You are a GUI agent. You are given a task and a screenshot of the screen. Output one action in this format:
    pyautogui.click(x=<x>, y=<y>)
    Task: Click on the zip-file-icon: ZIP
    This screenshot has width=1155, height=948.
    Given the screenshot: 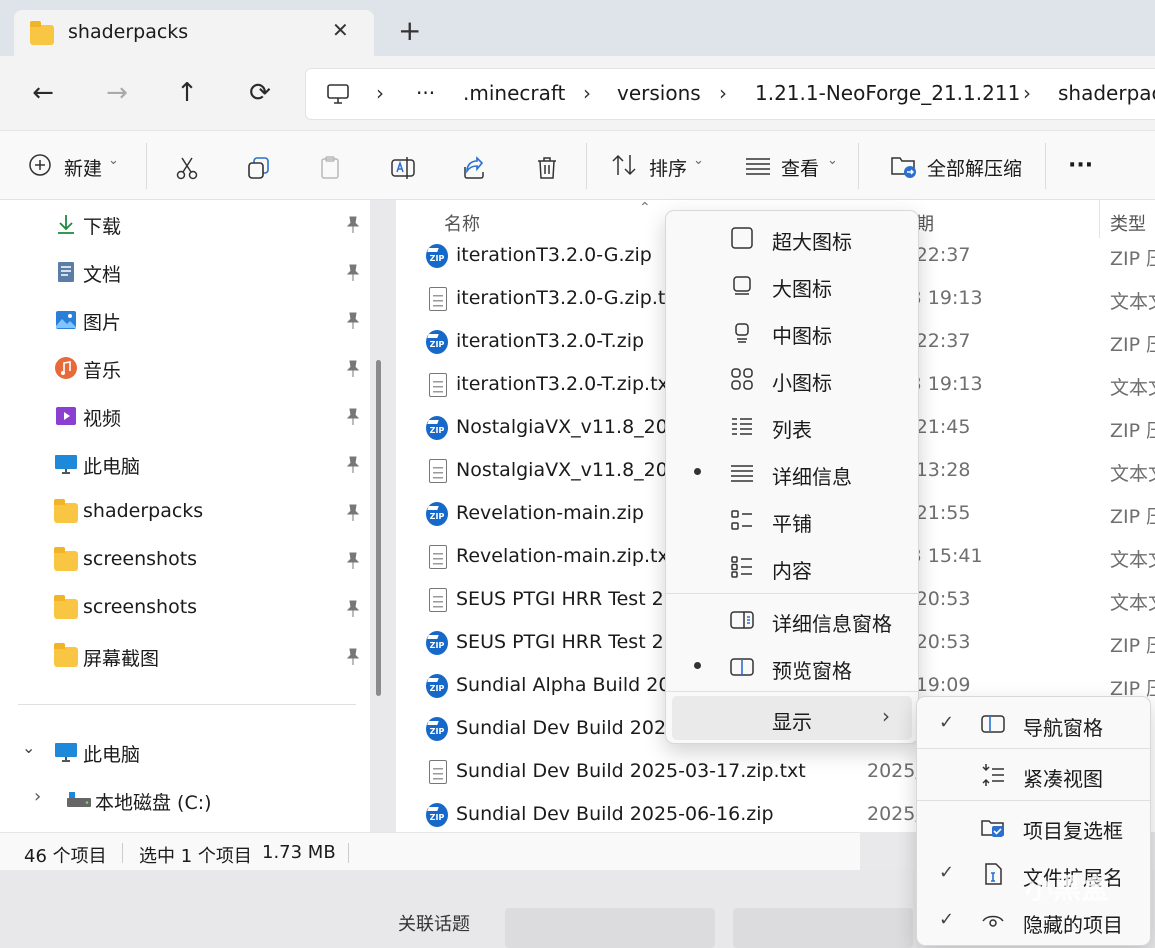 What is the action you would take?
    pyautogui.click(x=438, y=515)
    